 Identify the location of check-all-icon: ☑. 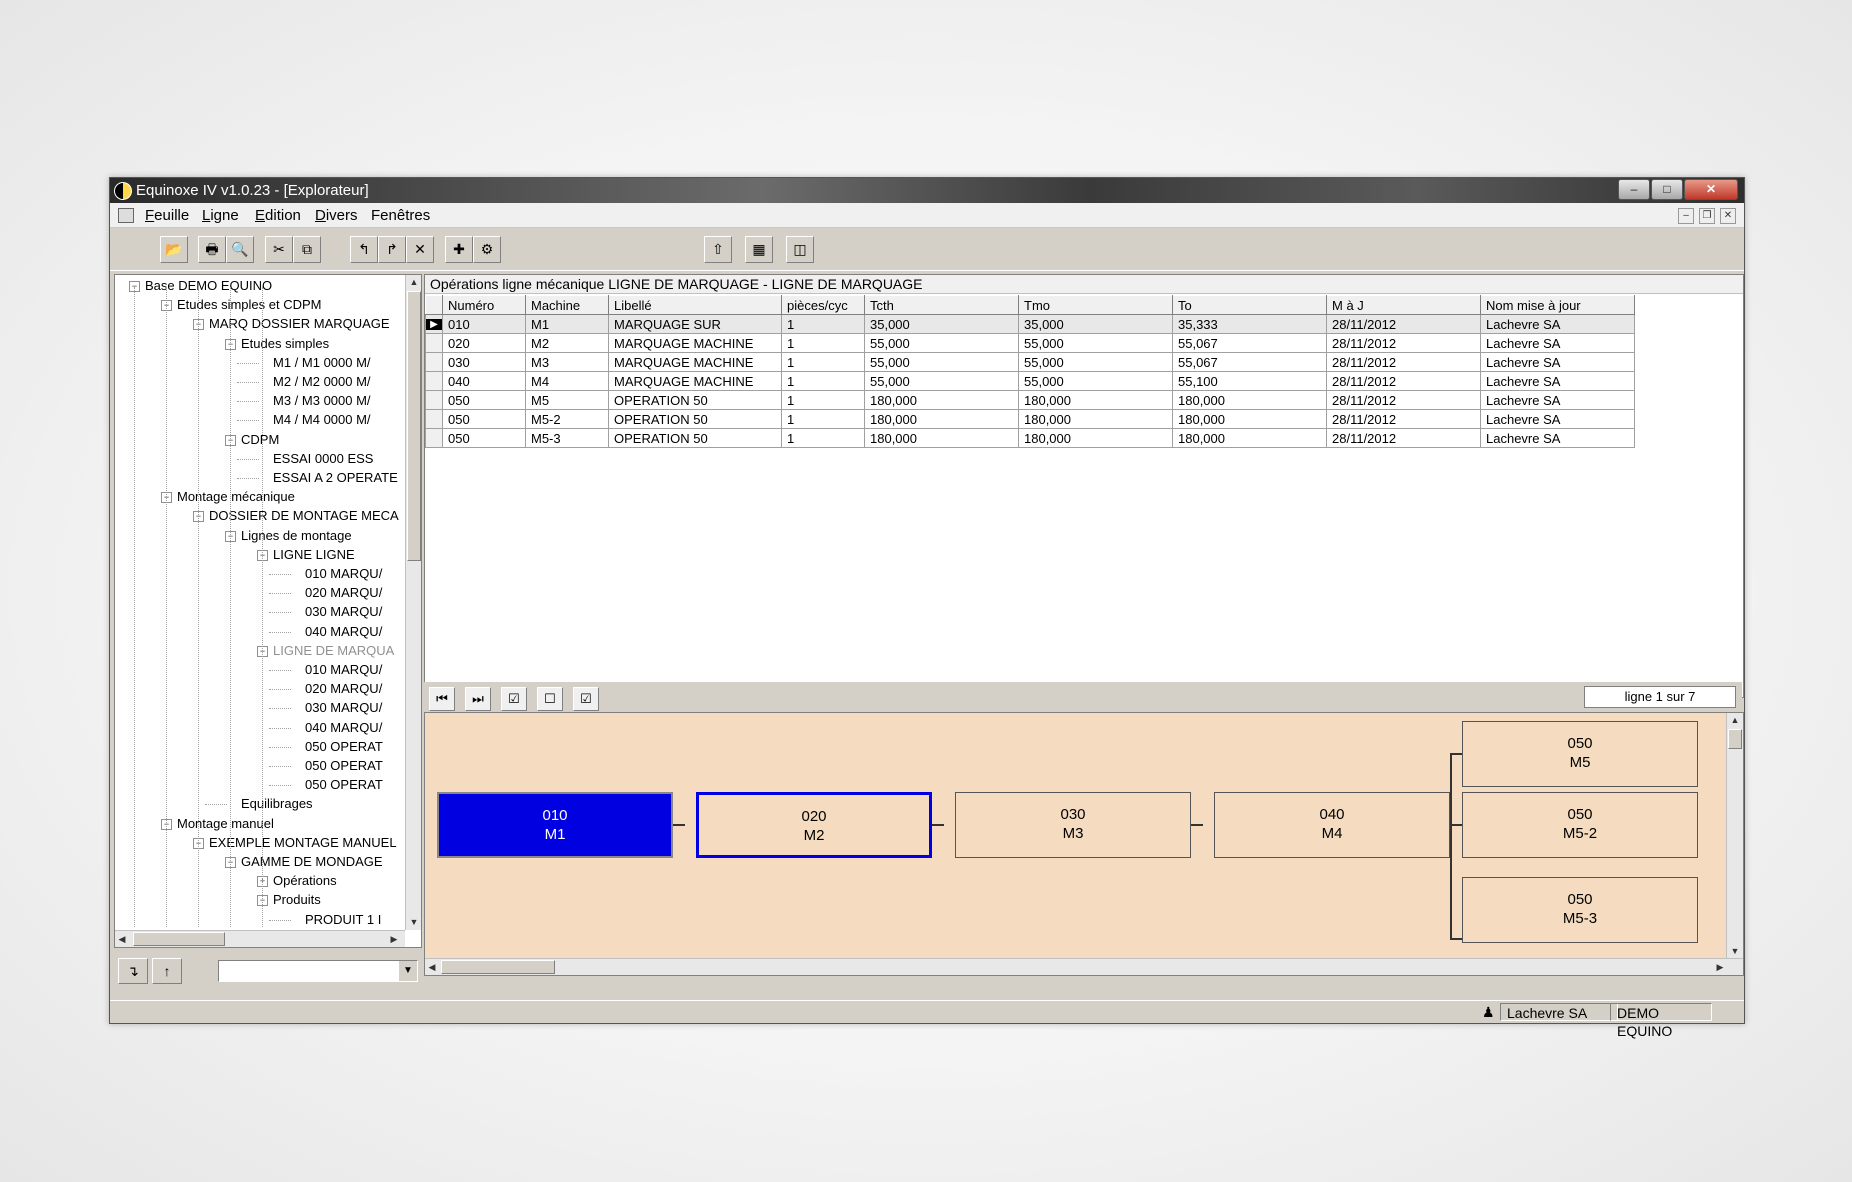
(586, 699).